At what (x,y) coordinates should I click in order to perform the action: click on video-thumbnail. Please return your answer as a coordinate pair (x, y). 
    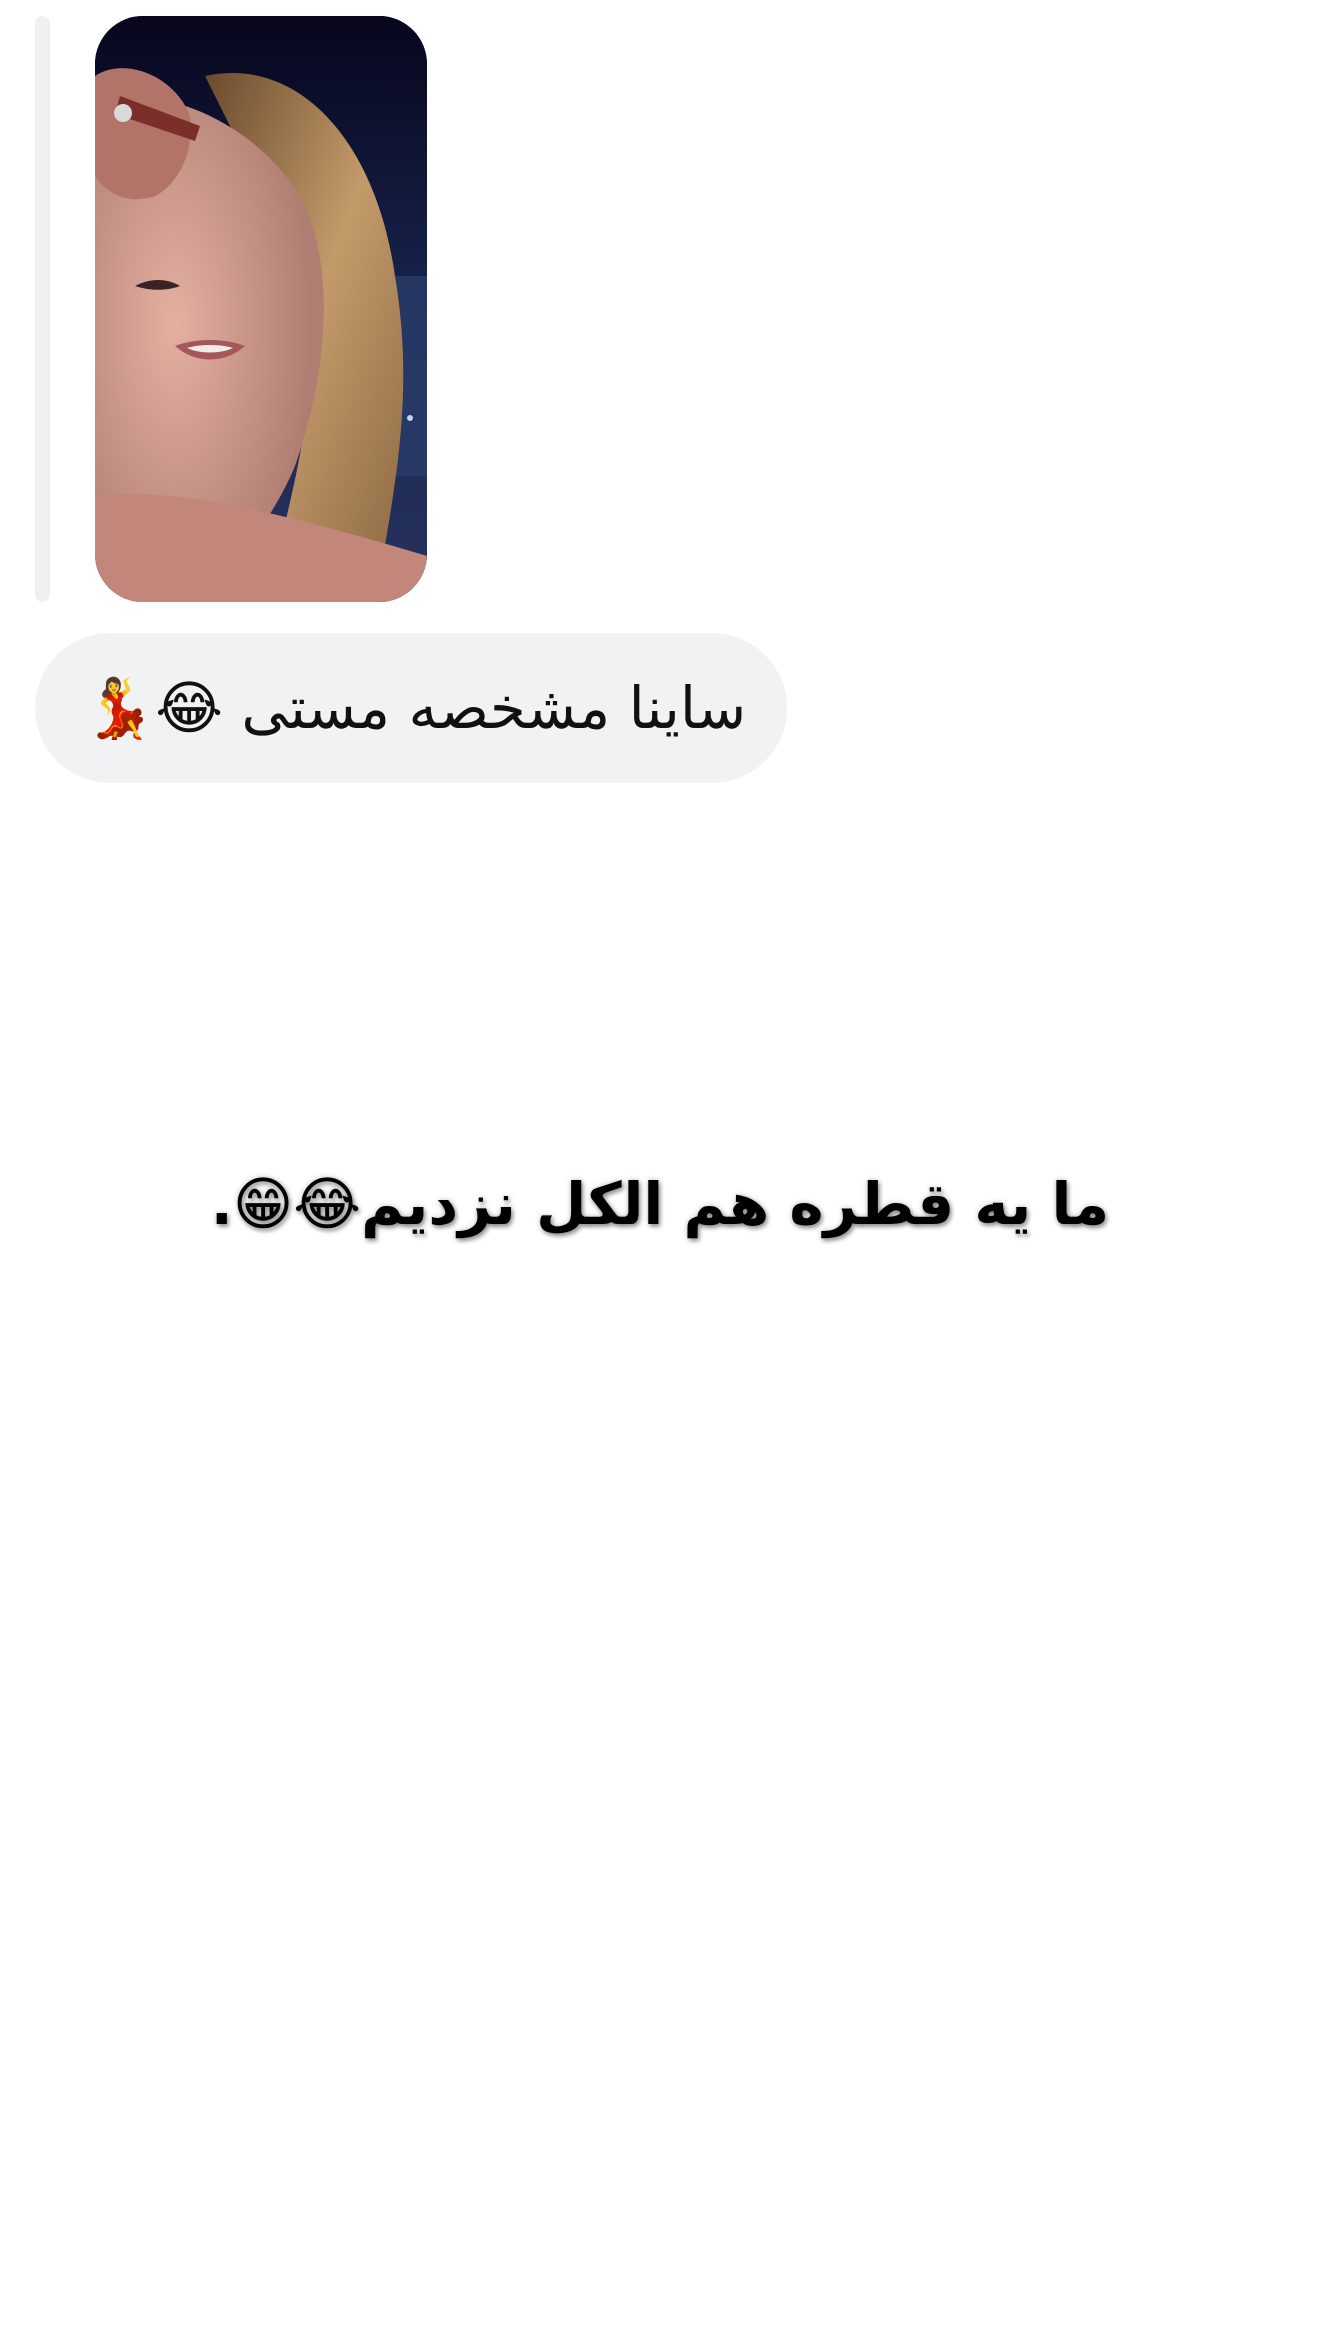
    Looking at the image, I should click on (261, 309).